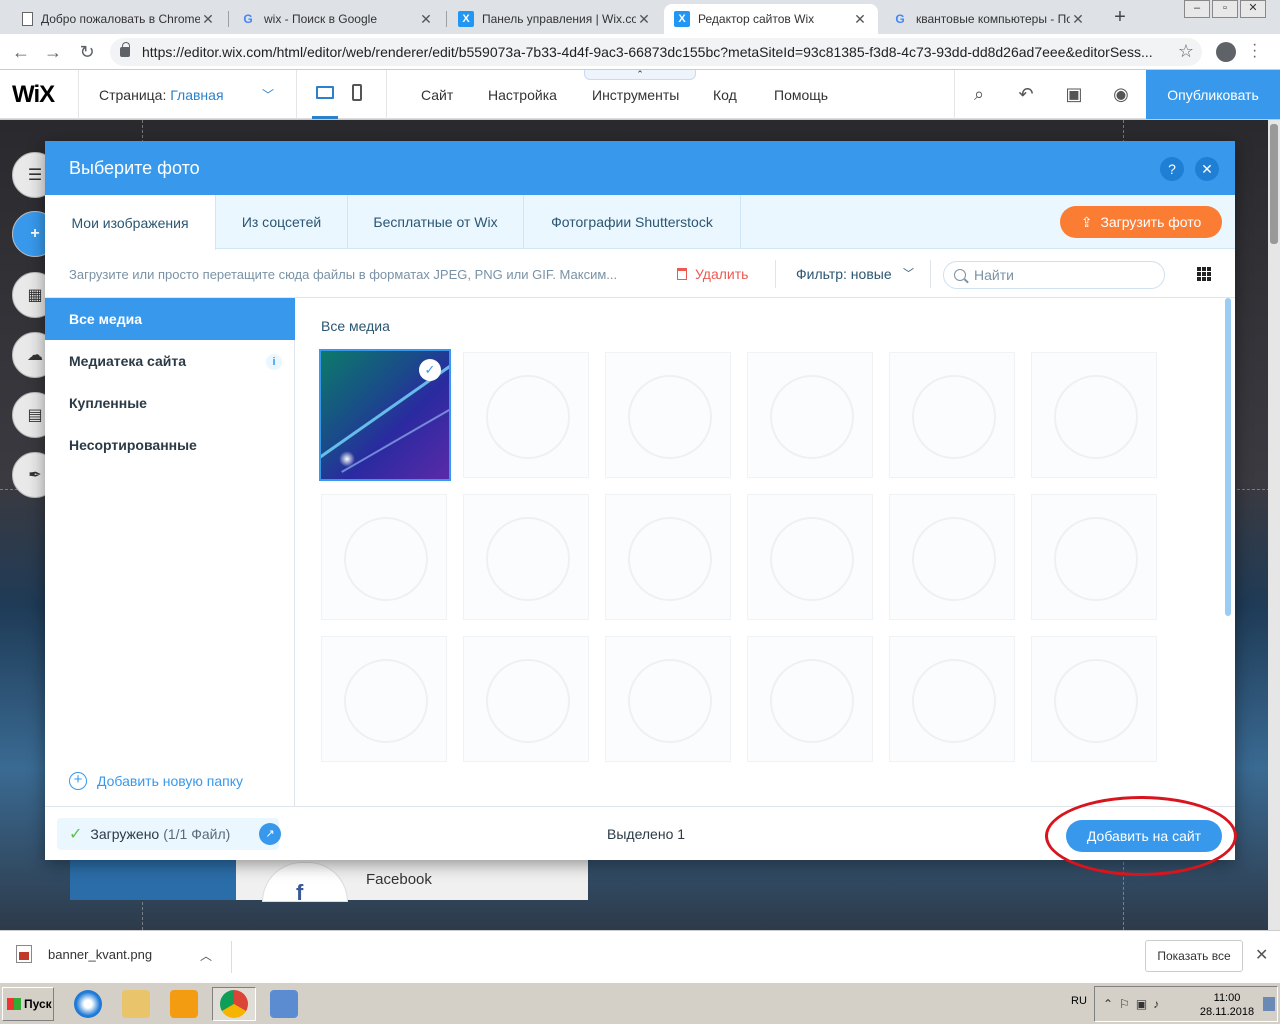 The height and width of the screenshot is (1024, 1280). Describe the element at coordinates (1120, 18) in the screenshot. I see `new-tab-icon: +` at that location.